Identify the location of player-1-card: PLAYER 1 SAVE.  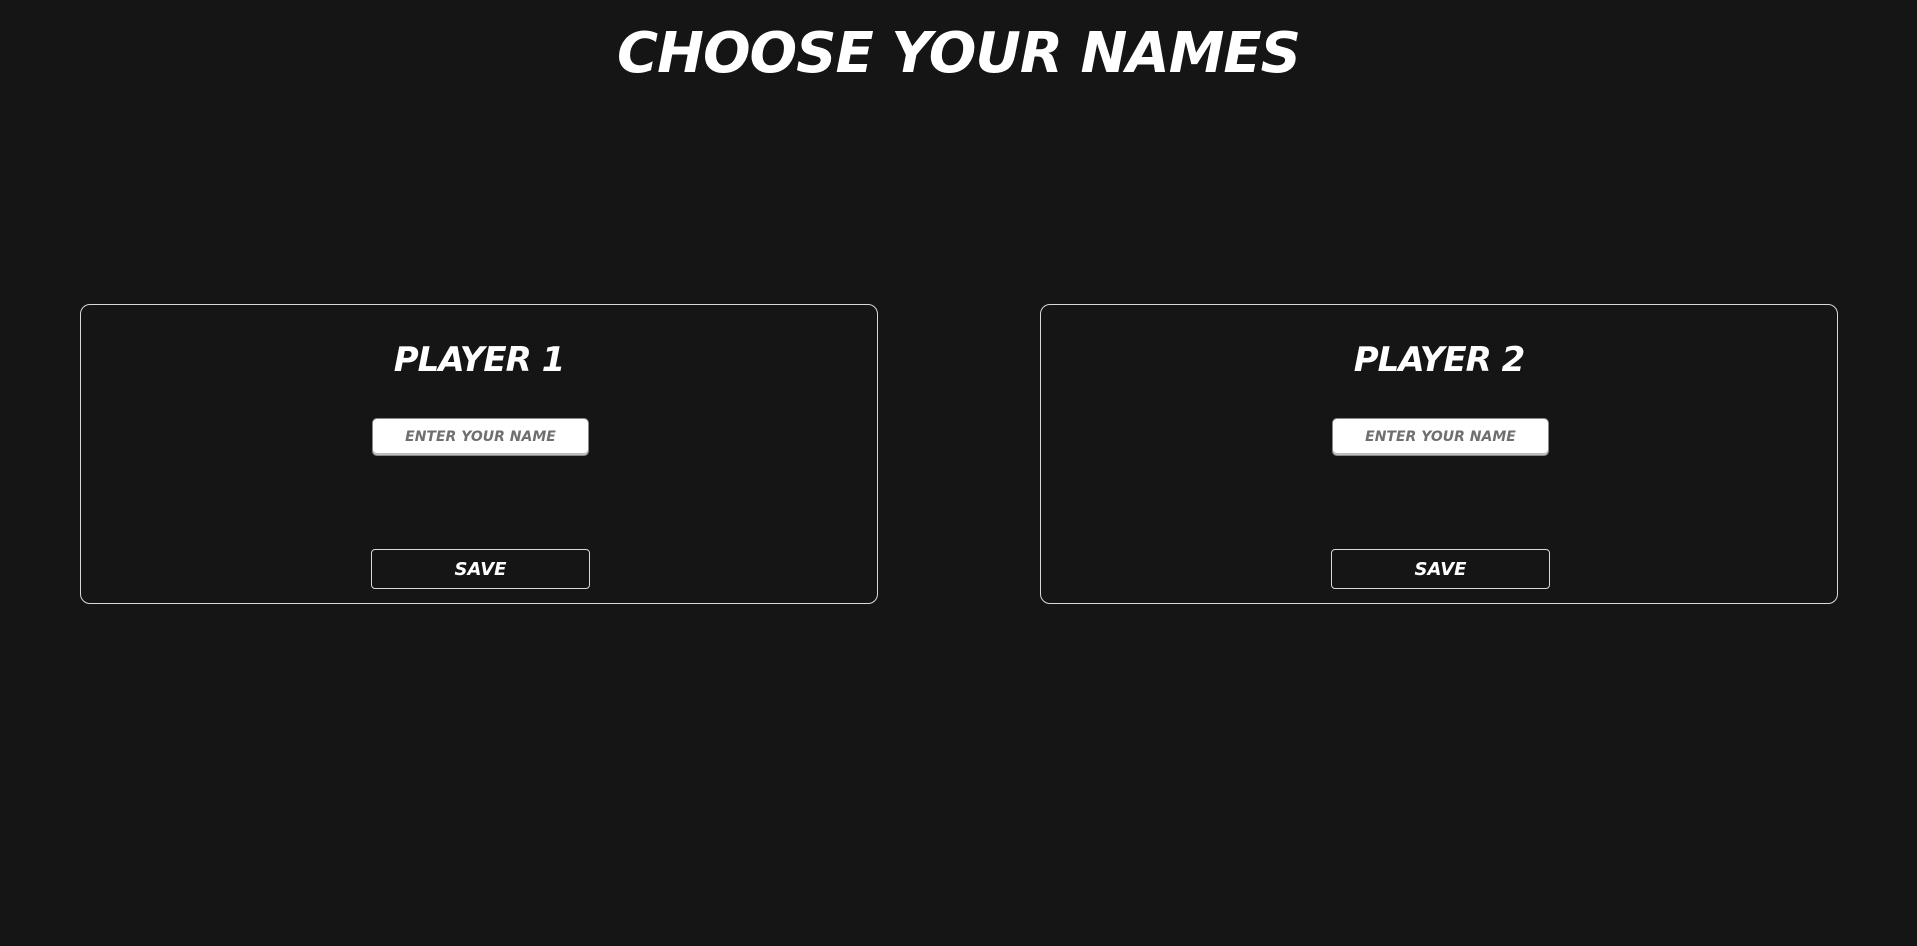
(479, 454).